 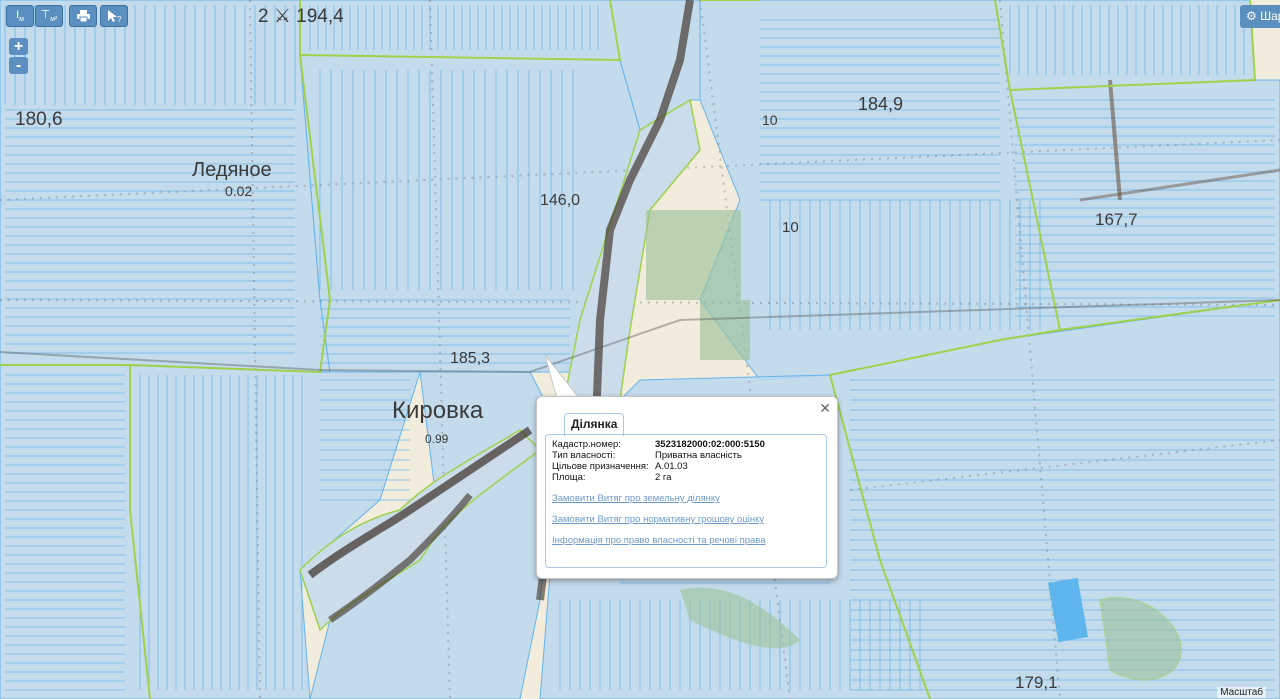 What do you see at coordinates (594, 424) in the screenshot?
I see `popup-tab-parcel: Ділянка` at bounding box center [594, 424].